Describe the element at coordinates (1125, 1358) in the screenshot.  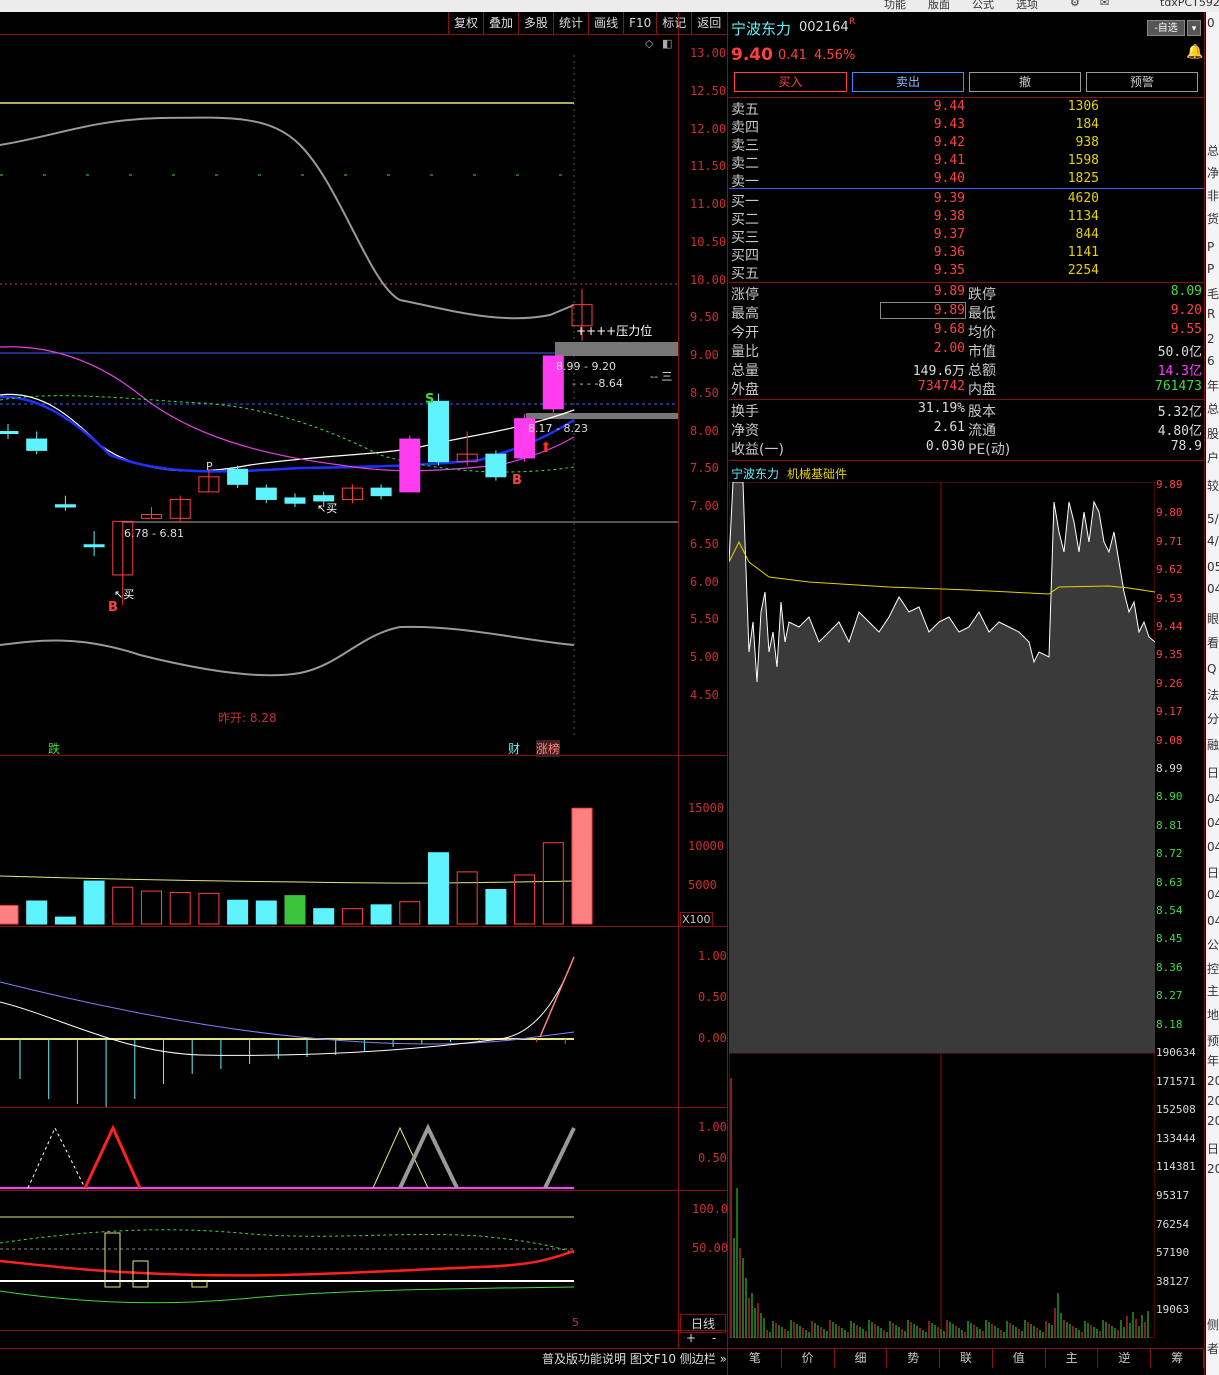
I see `quote-tab: 逆` at that location.